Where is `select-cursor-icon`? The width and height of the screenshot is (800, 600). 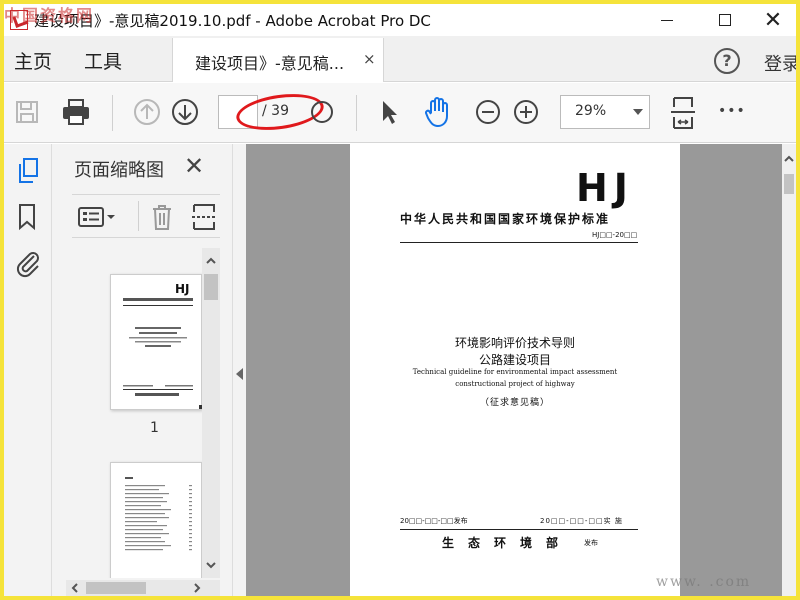 select-cursor-icon is located at coordinates (389, 112).